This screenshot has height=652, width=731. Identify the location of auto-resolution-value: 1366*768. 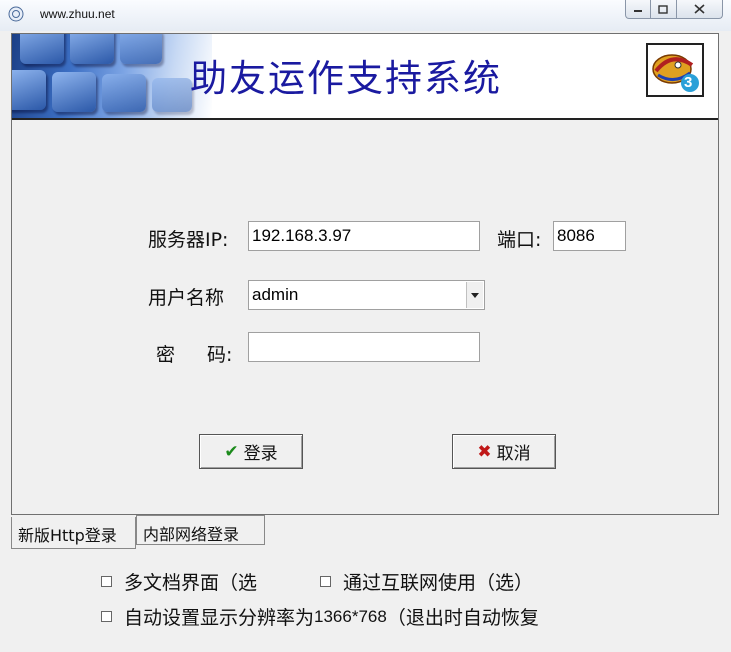
(350, 616).